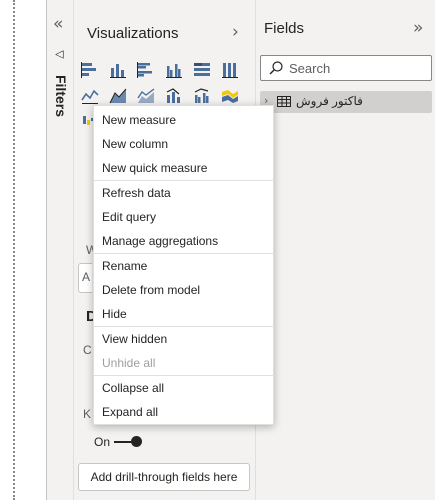  I want to click on menu-item-hide: Hide, so click(184, 314).